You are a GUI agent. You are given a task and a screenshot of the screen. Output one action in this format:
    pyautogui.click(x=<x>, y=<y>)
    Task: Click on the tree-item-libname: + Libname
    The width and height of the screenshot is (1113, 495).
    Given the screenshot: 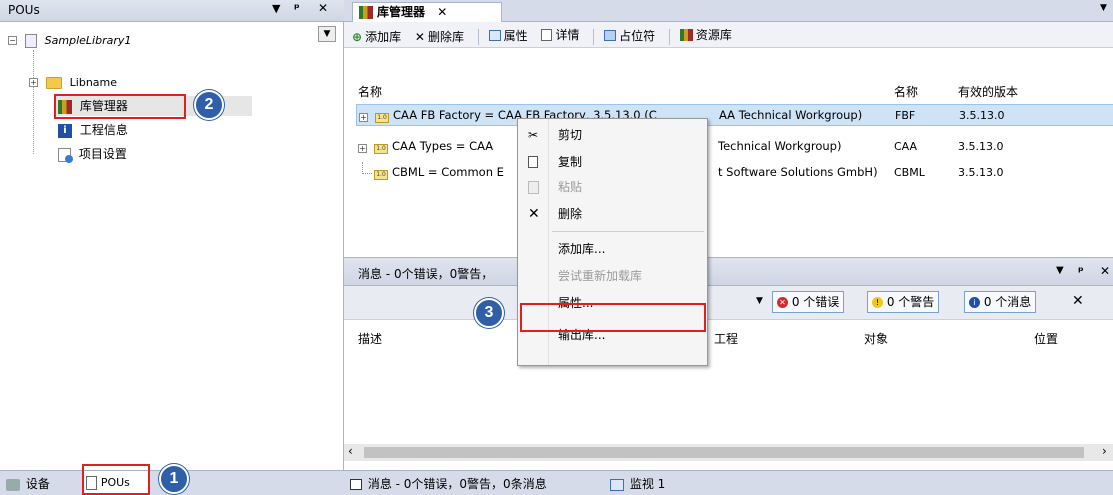 What is the action you would take?
    pyautogui.click(x=73, y=82)
    